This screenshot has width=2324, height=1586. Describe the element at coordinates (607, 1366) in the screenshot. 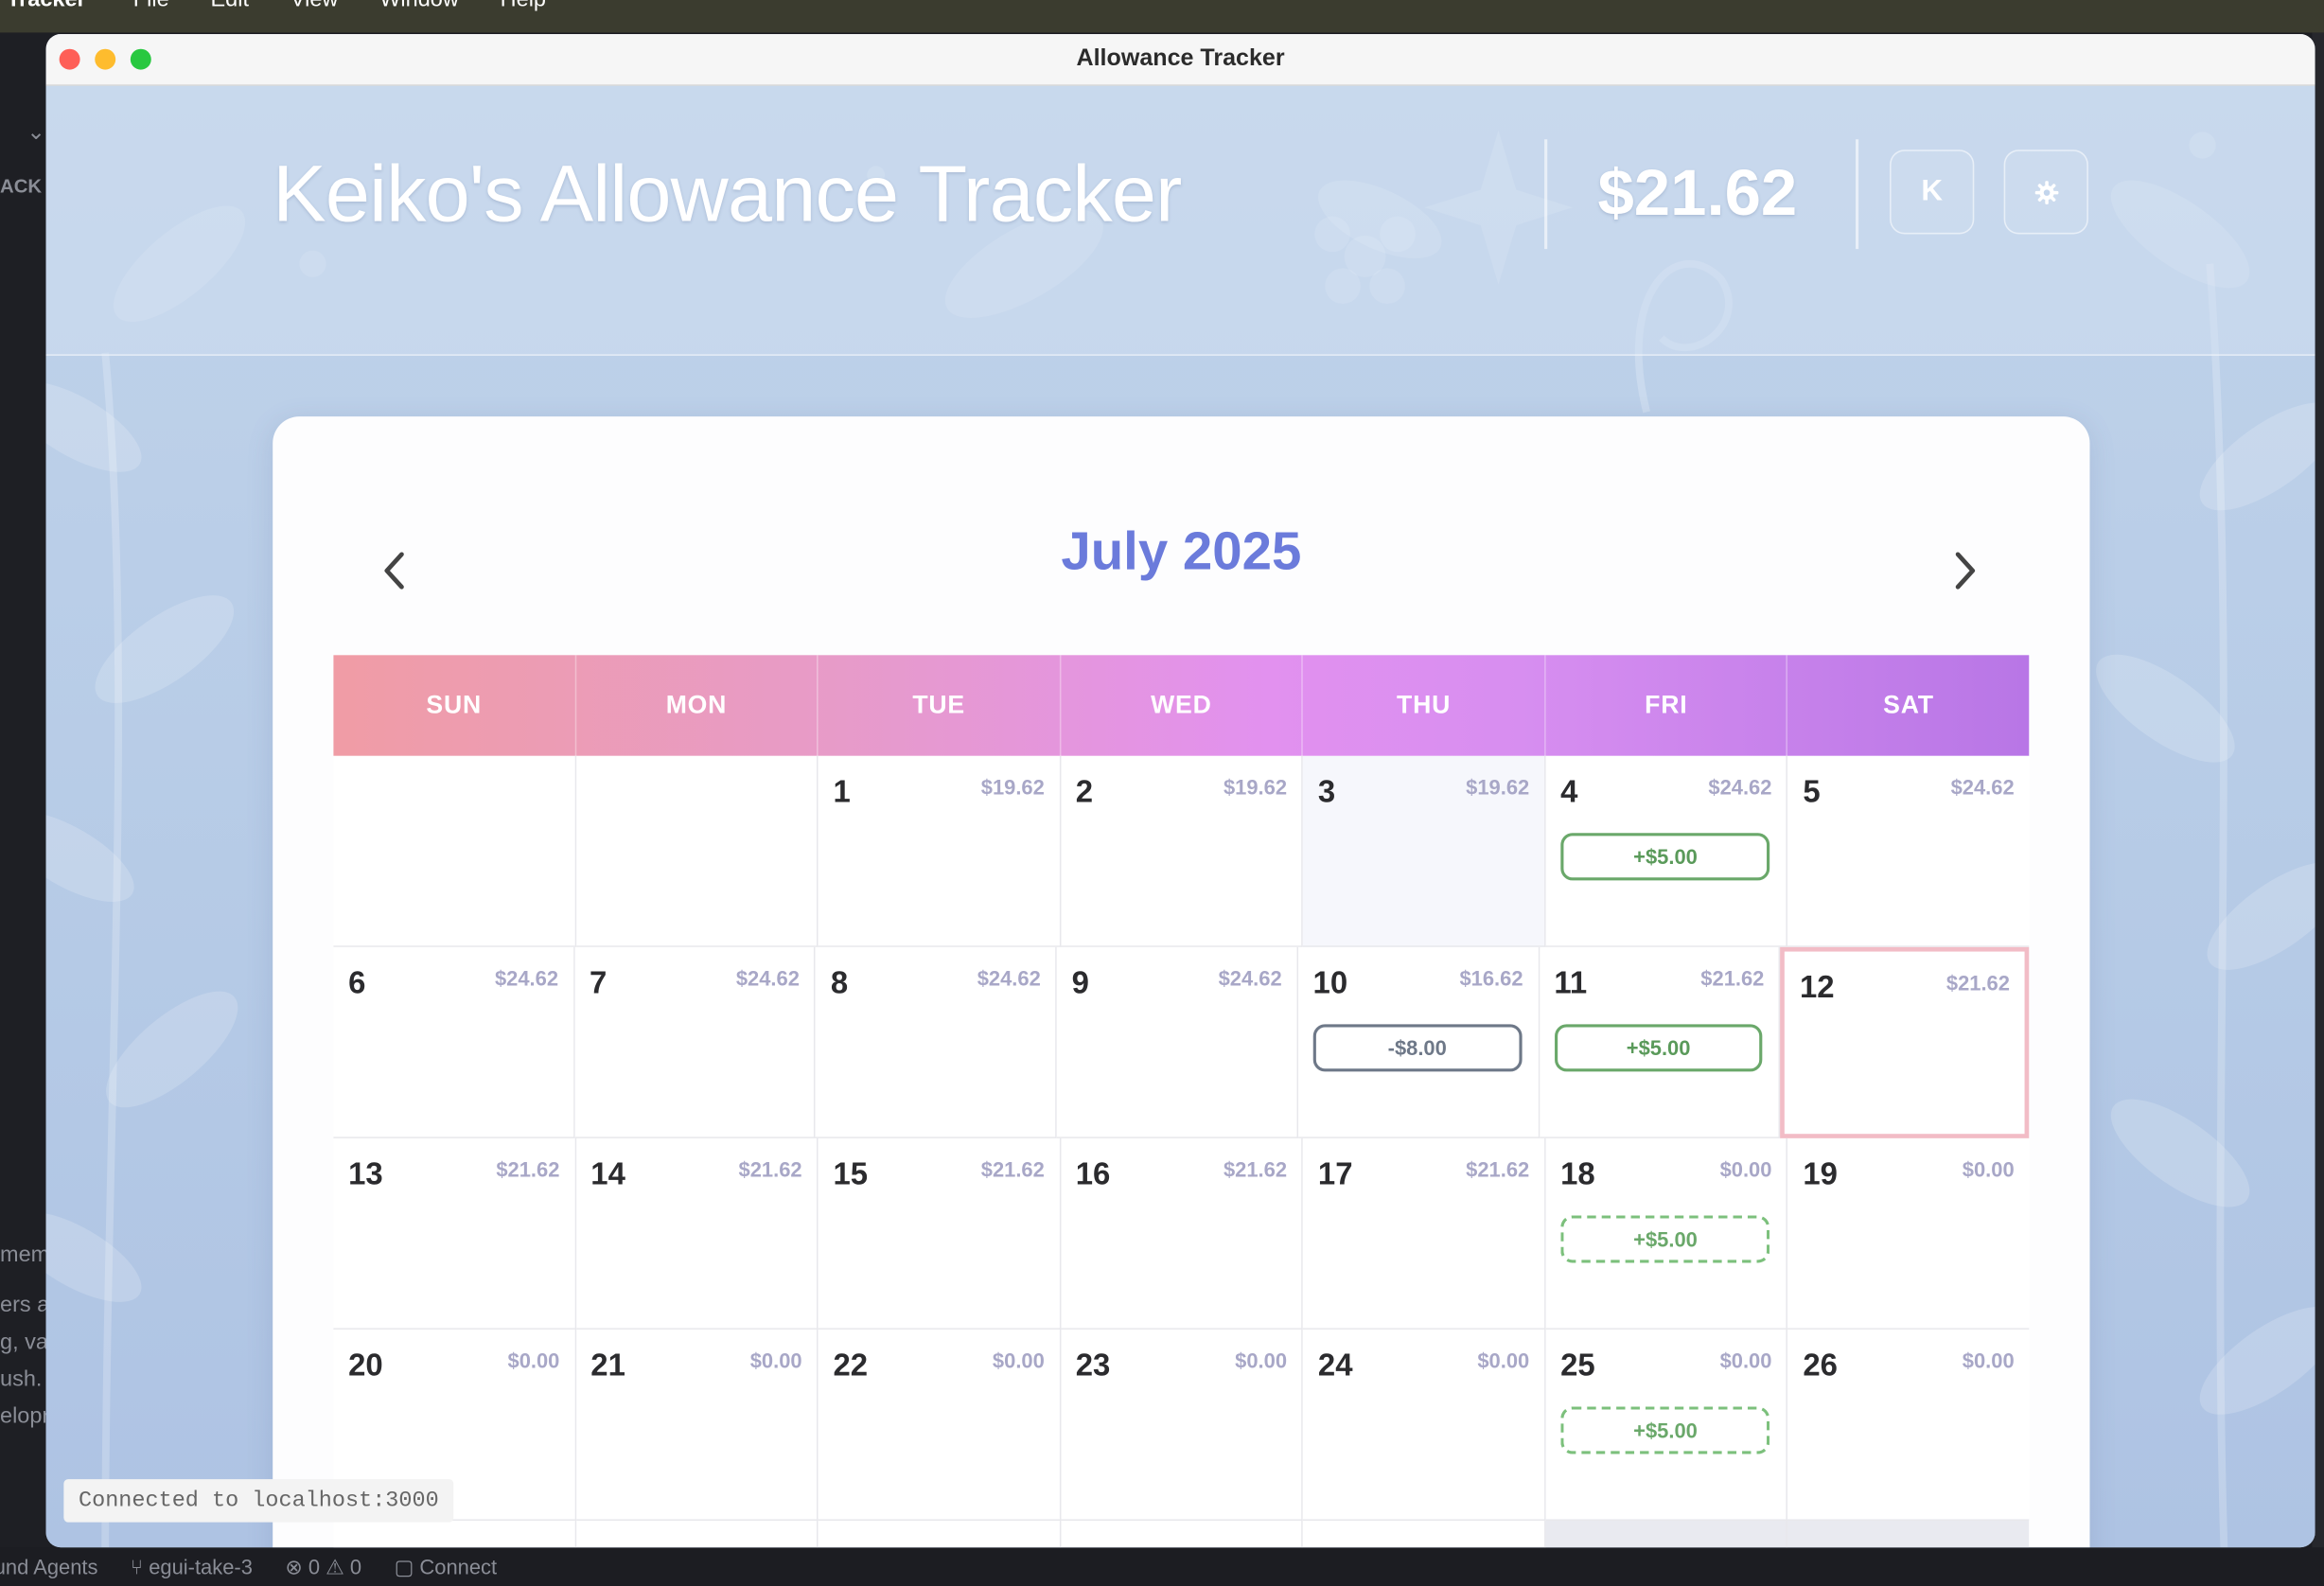

I see `day-number: 21` at that location.